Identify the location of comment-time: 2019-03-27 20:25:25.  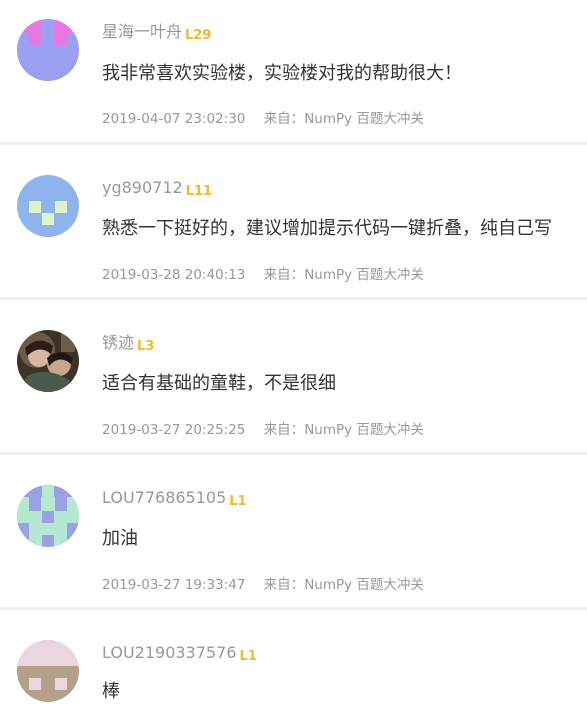
(174, 430).